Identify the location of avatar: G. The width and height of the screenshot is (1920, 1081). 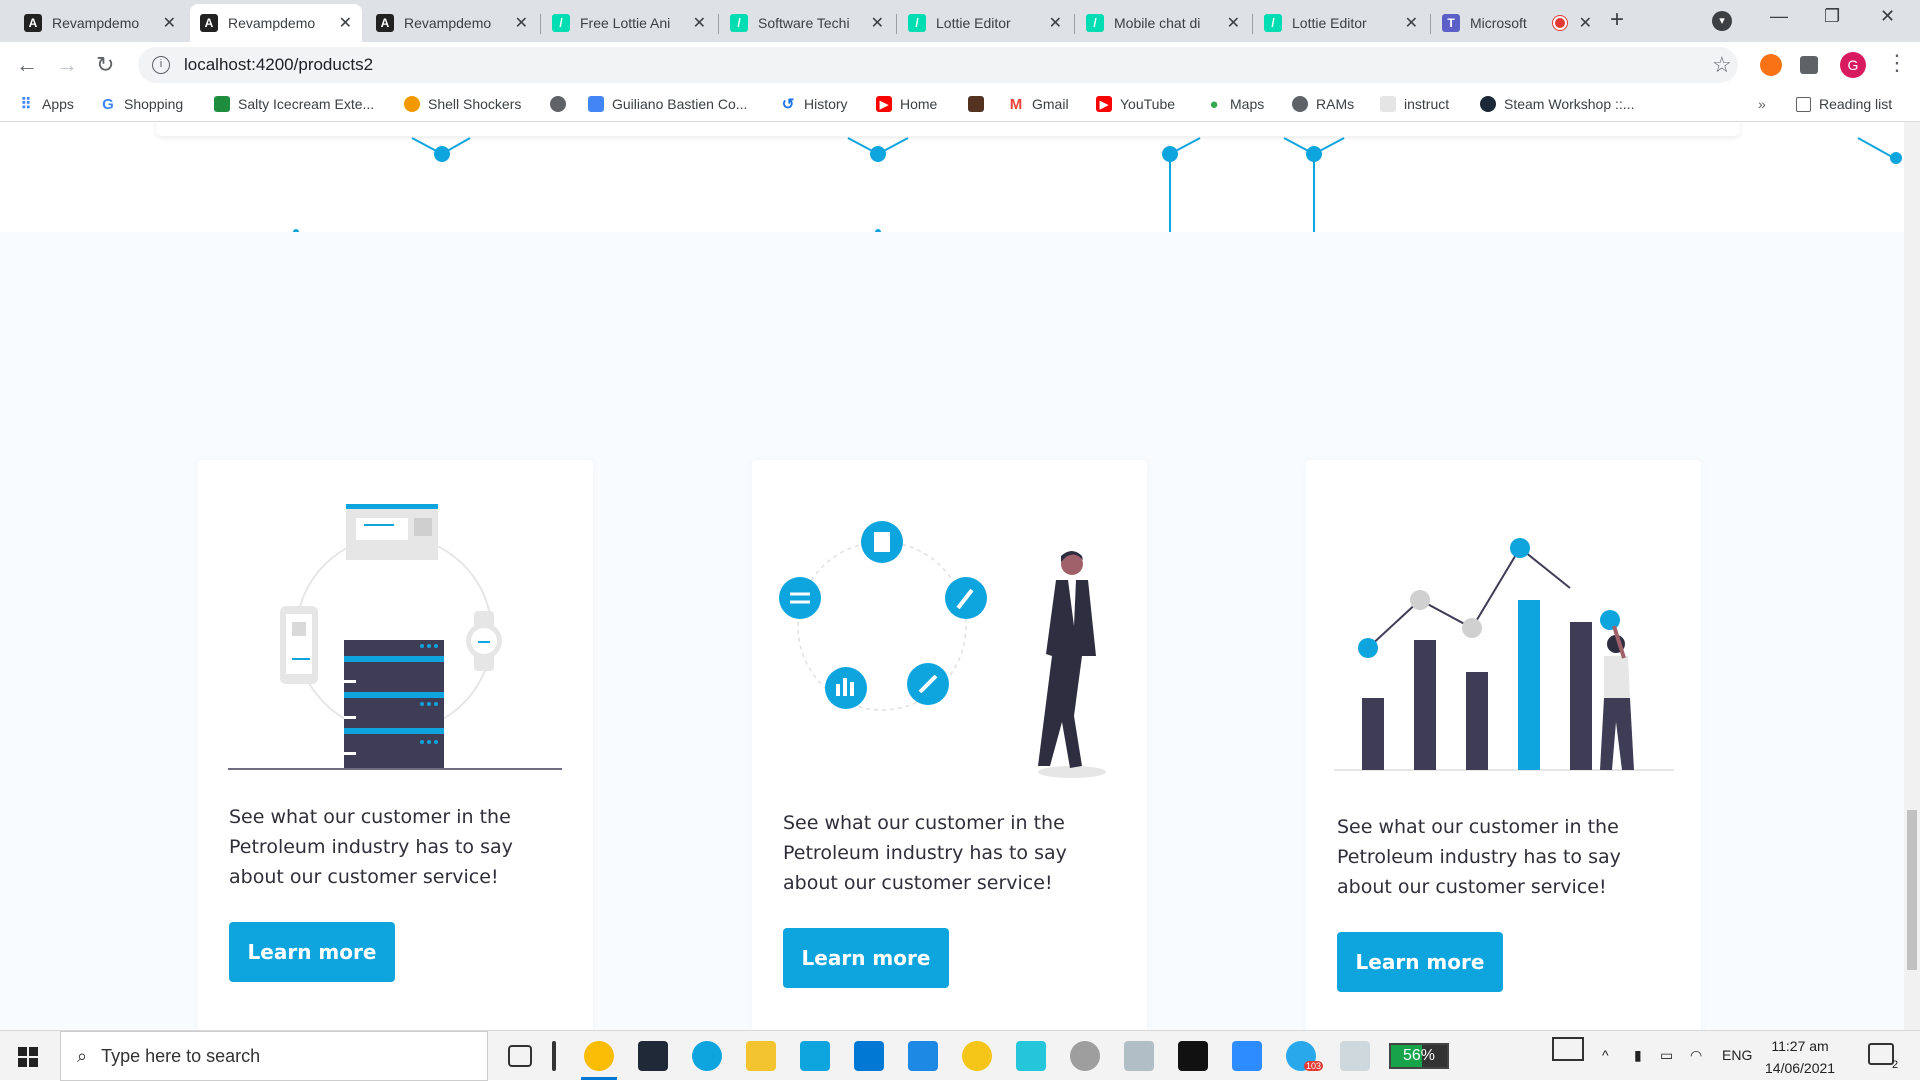
(1853, 65).